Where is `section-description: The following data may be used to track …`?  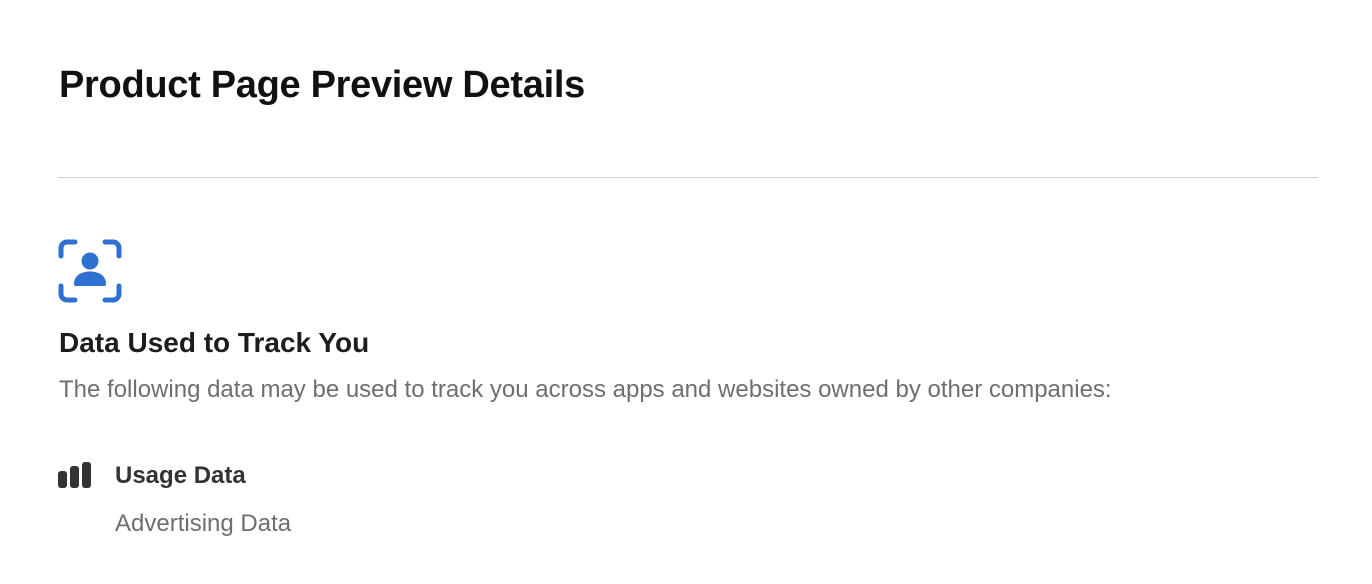
section-description: The following data may be used to track … is located at coordinates (585, 389).